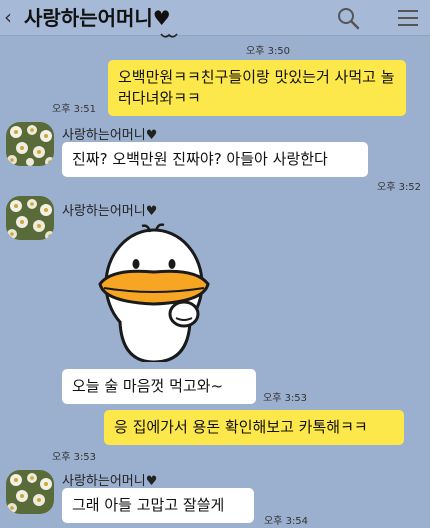  Describe the element at coordinates (268, 51) in the screenshot. I see `message-time: 오후 3:50` at that location.